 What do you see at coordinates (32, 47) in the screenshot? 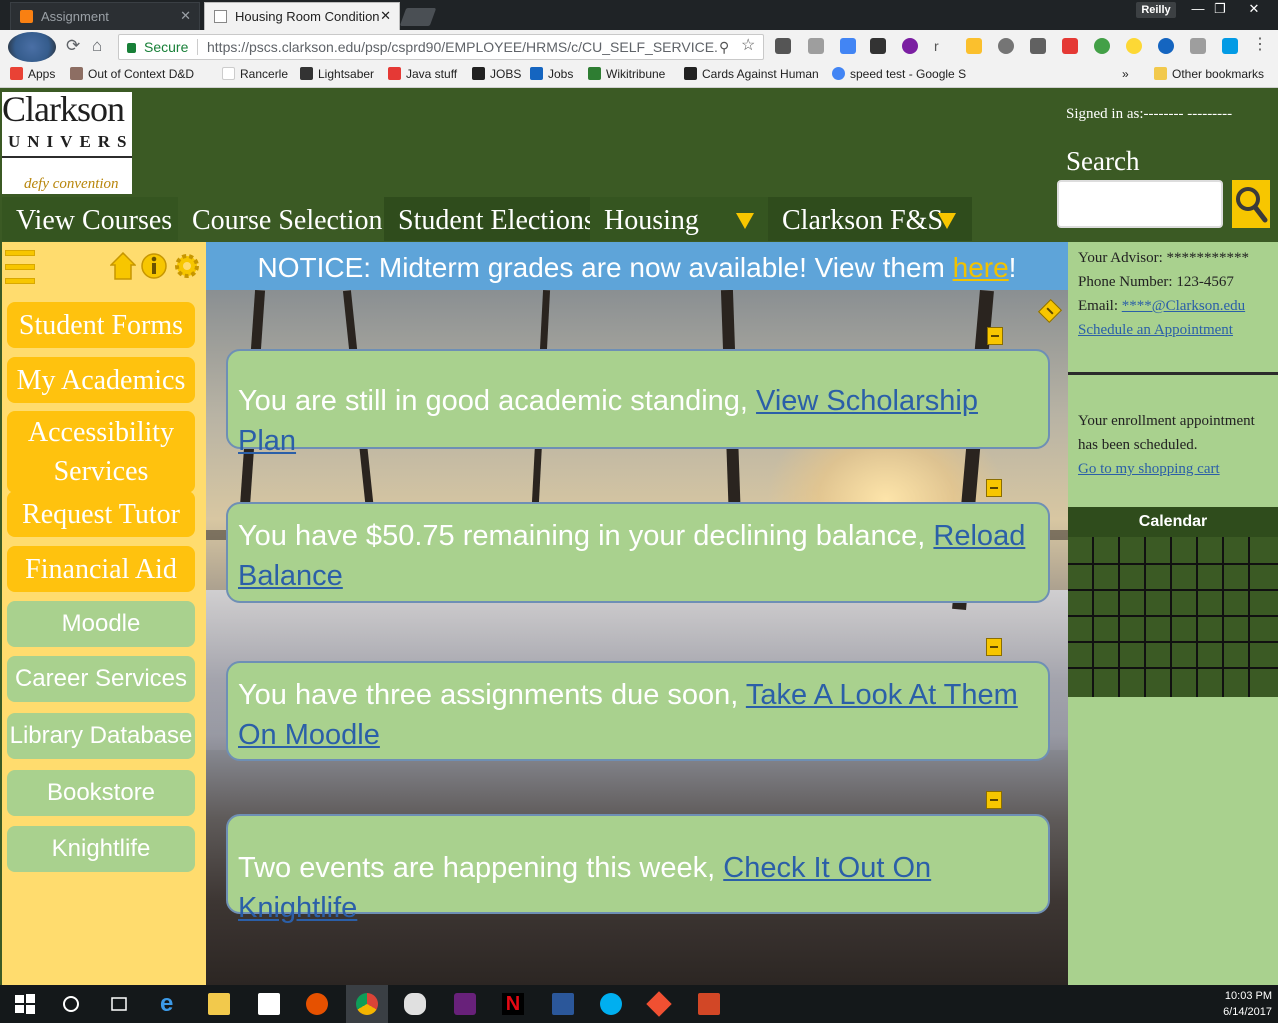
I see `python-extension-icon` at bounding box center [32, 47].